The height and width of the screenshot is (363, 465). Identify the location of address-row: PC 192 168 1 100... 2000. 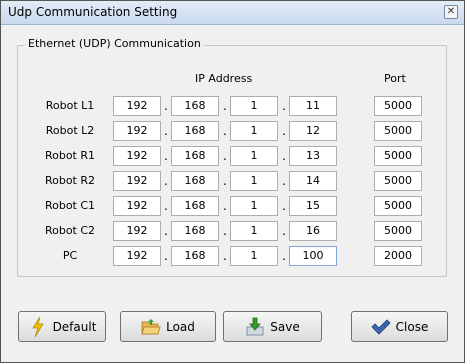
(233, 256).